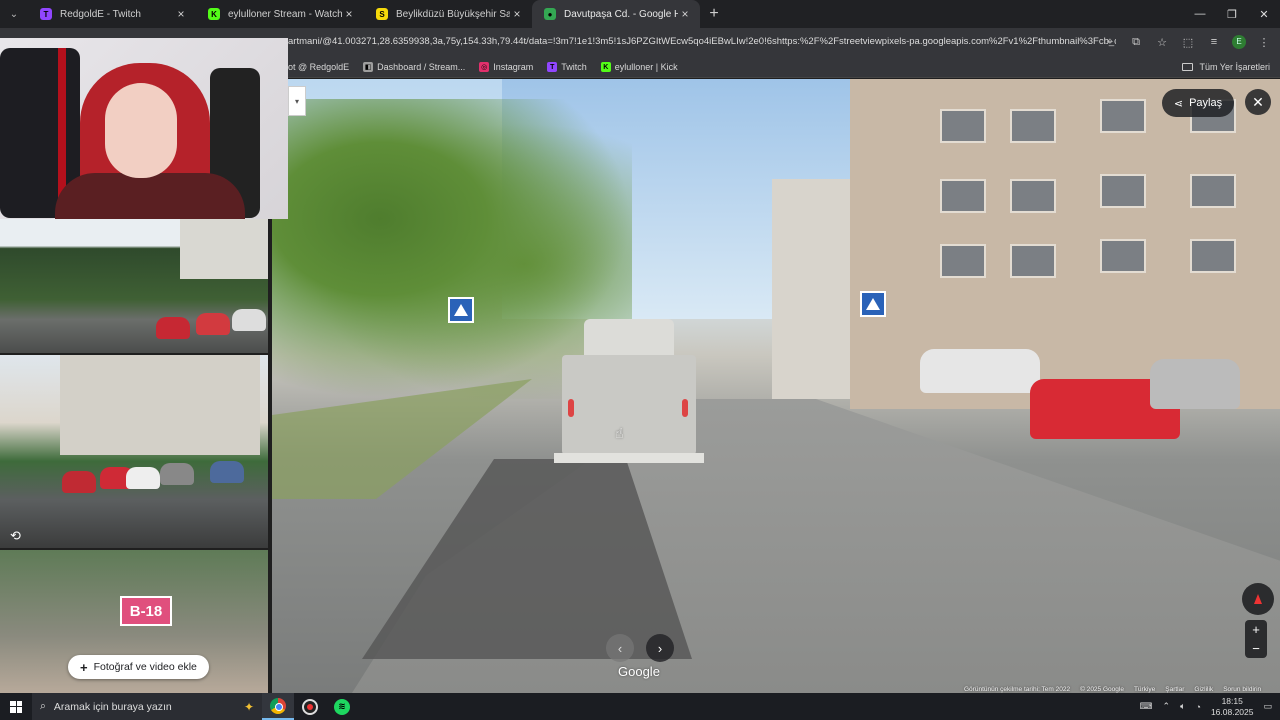  Describe the element at coordinates (1080, 409) in the screenshot. I see `parked-cars` at that location.